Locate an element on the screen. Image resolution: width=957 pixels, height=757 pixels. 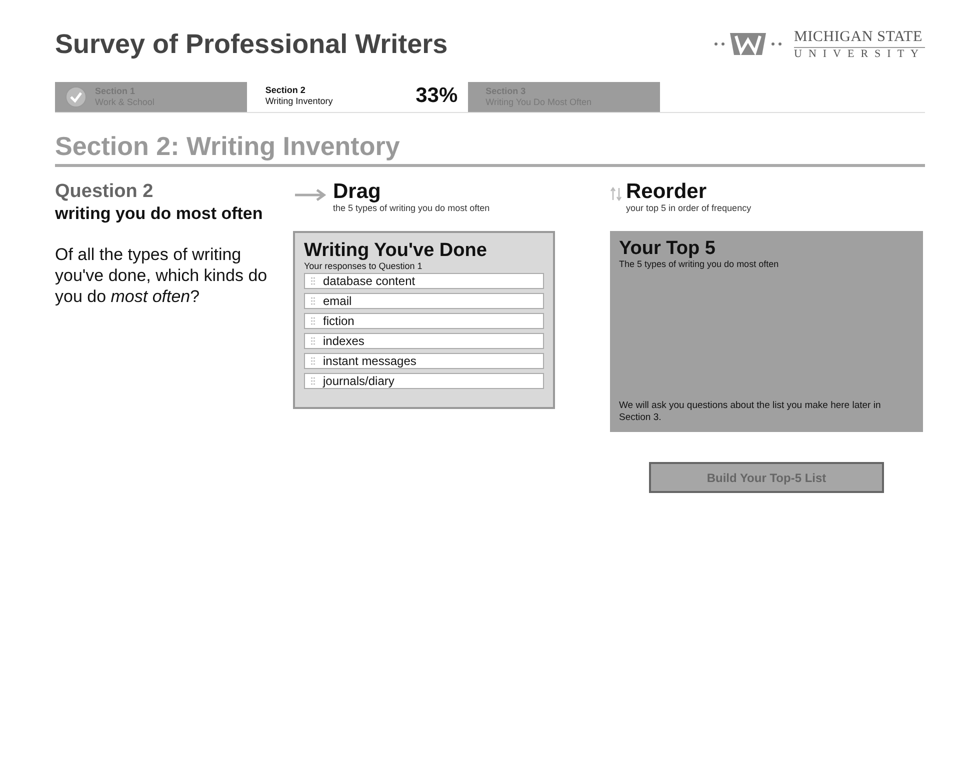
university-name: MICHIGAN STATE is located at coordinates (859, 38).